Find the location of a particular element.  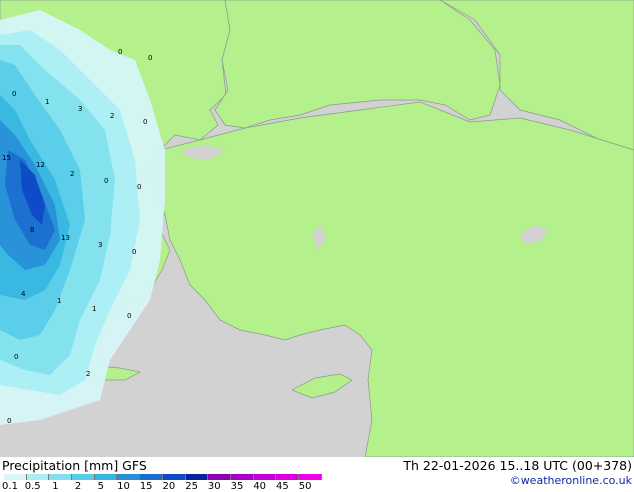

legend-tick: 0.5 is located at coordinates (32, 486).